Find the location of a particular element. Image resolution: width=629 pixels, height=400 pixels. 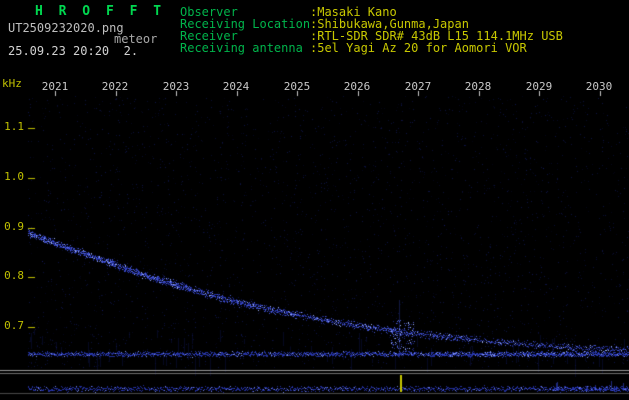

x-tick-label: 2025 is located at coordinates (297, 86).